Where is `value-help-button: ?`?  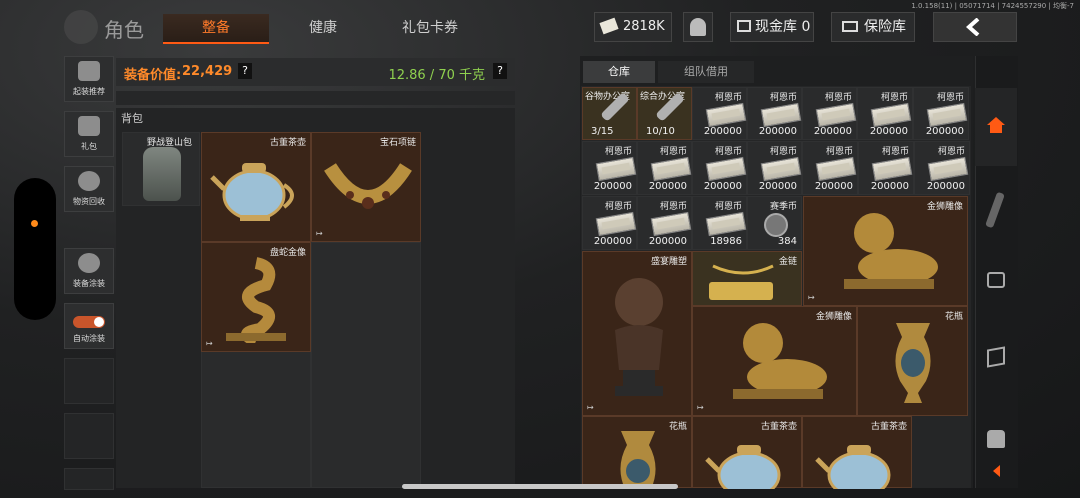
value-help-button: ? is located at coordinates (245, 71).